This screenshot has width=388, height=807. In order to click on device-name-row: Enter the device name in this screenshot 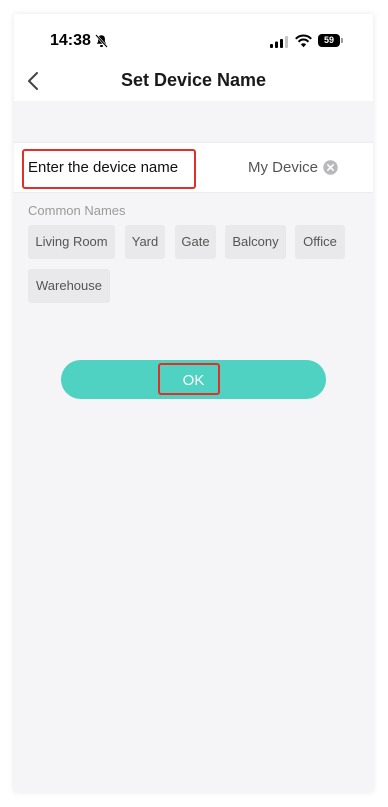, I will do `click(193, 167)`.